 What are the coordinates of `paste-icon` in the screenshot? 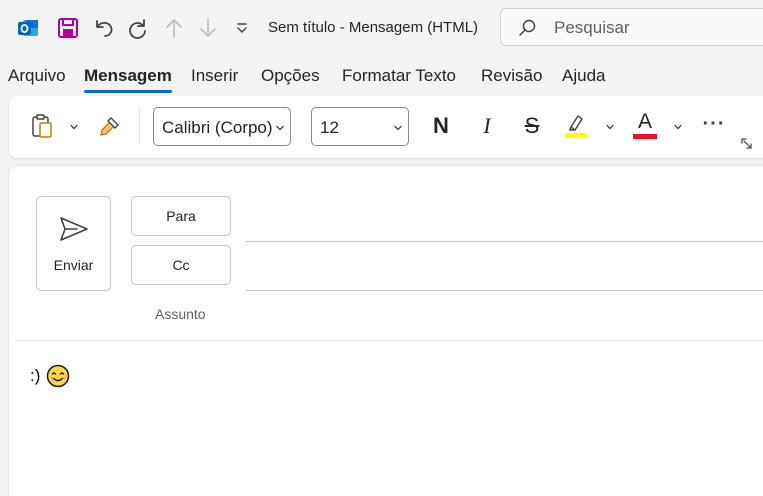 It's located at (42, 126).